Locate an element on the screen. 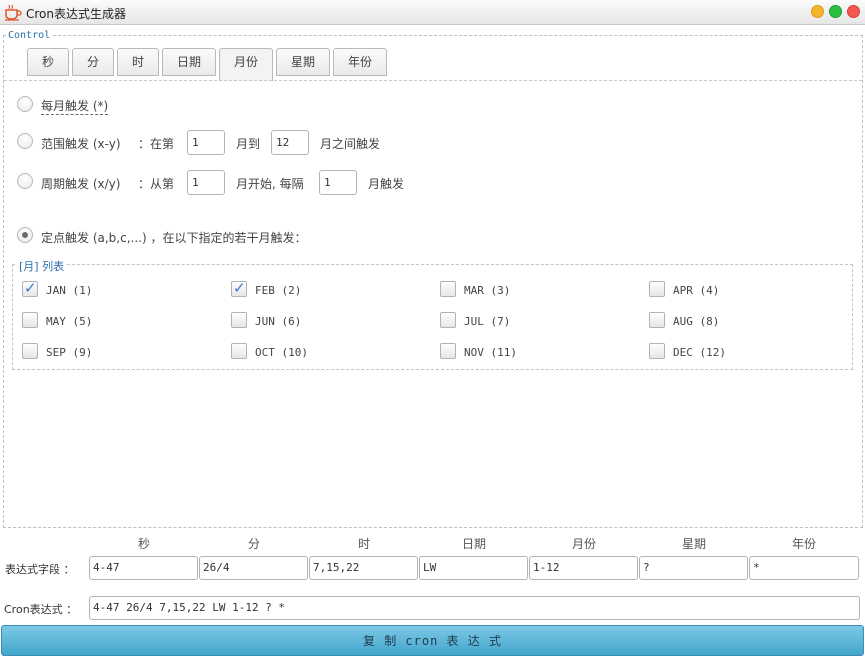 This screenshot has height=657, width=865. month-label-jan: JAN (1) is located at coordinates (69, 290).